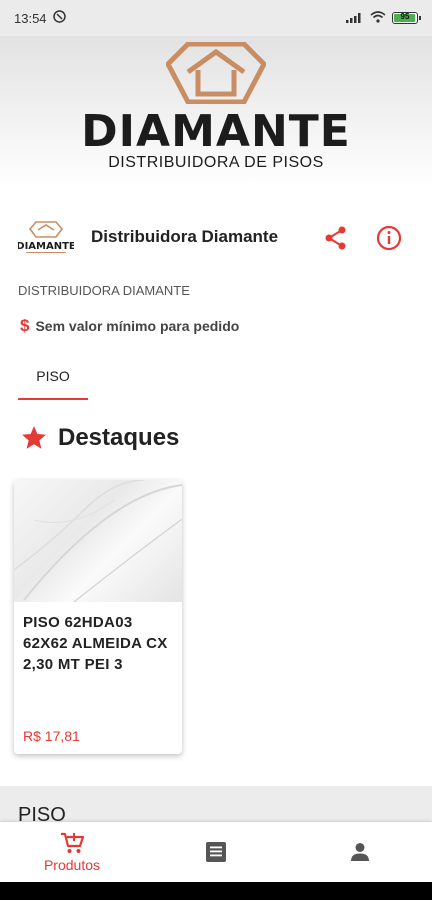 Image resolution: width=432 pixels, height=900 pixels. Describe the element at coordinates (216, 891) in the screenshot. I see `system-navigation-bar` at that location.